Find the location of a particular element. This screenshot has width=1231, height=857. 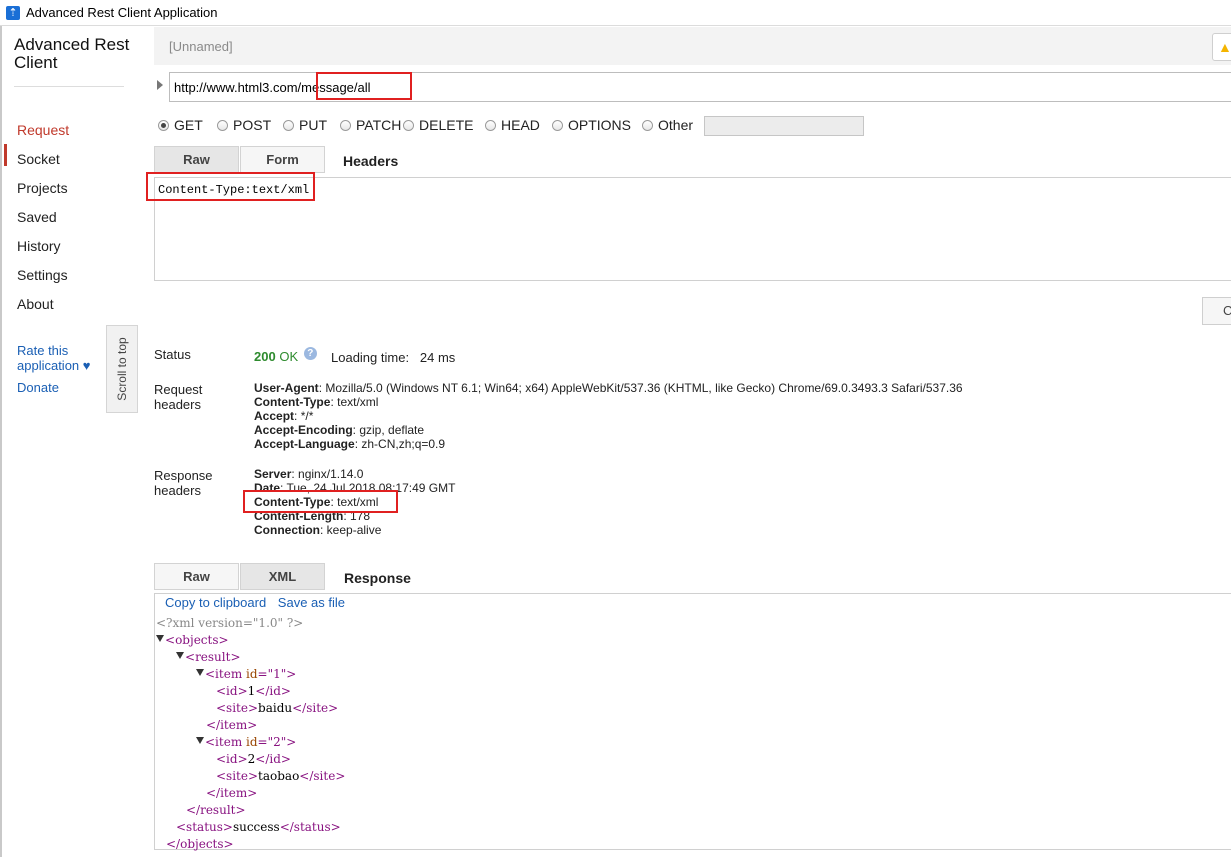

header-name: Accept-Language is located at coordinates (304, 444).